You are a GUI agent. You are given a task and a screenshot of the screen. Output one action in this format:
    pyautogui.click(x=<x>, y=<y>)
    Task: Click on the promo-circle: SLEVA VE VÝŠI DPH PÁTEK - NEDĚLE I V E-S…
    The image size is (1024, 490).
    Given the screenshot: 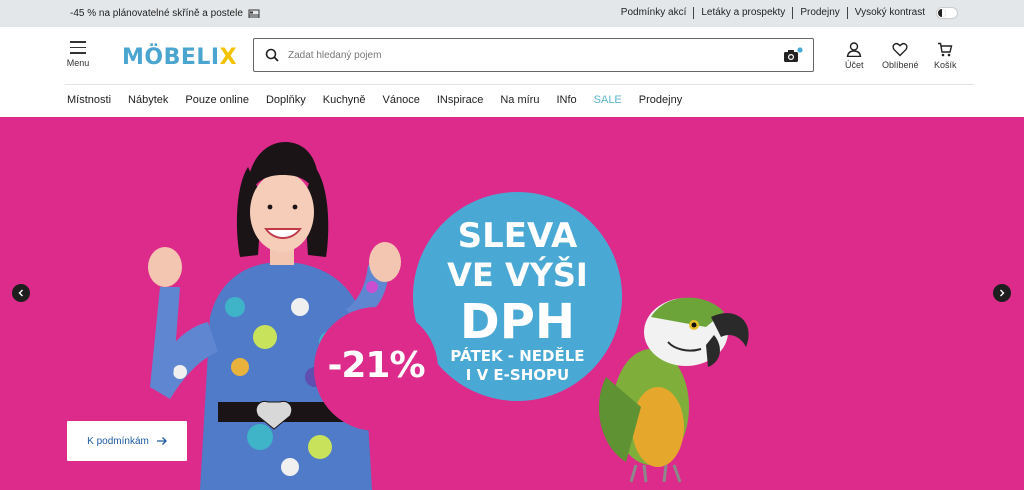 What is the action you would take?
    pyautogui.click(x=517, y=296)
    